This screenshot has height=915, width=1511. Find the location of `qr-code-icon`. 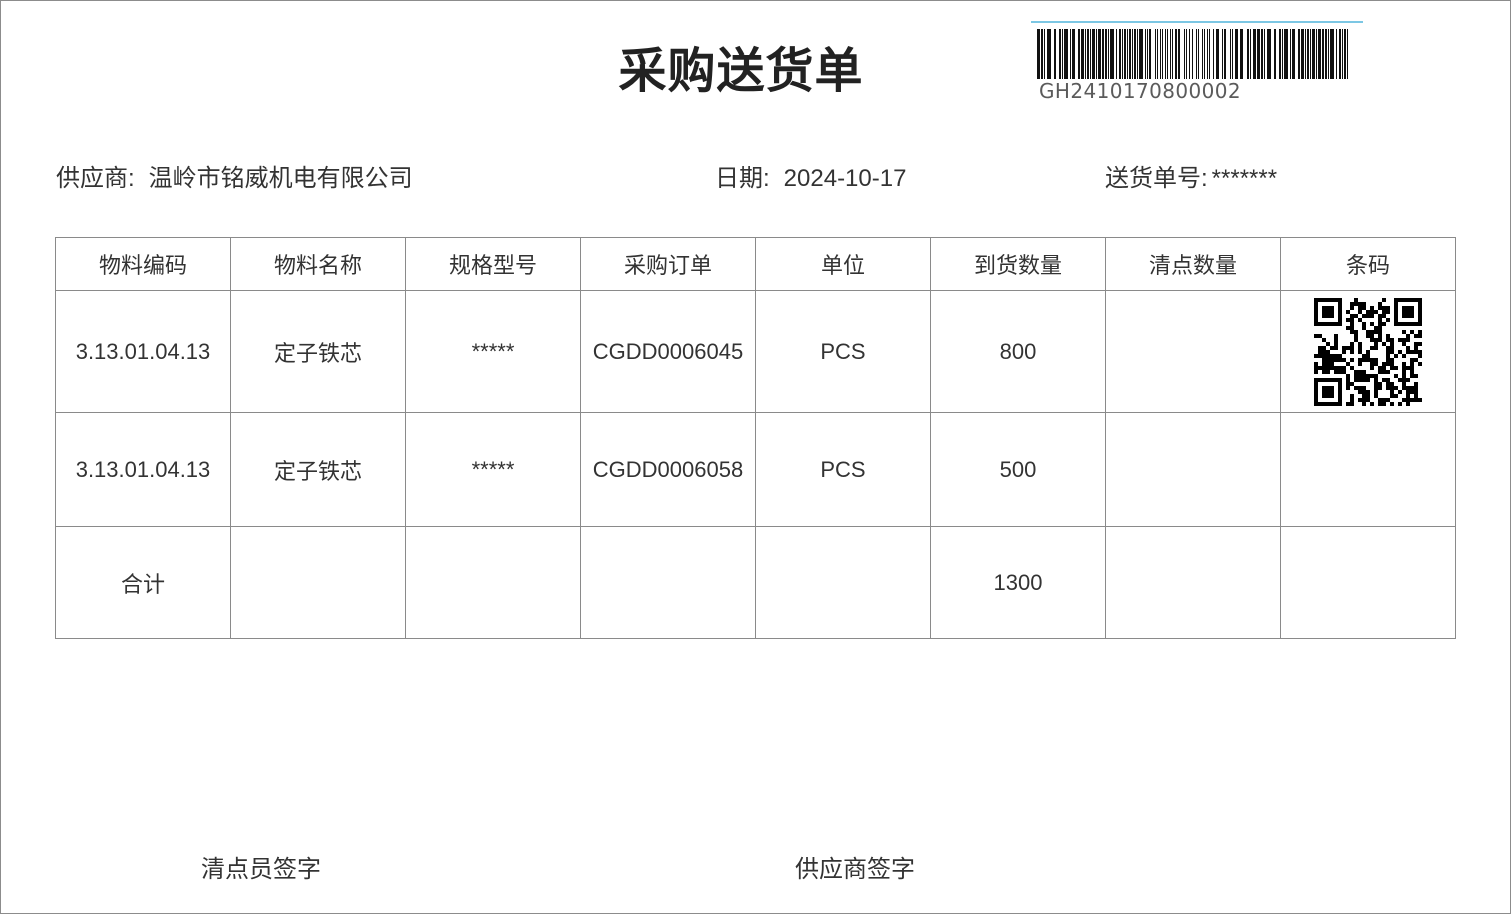

qr-code-icon is located at coordinates (1368, 351).